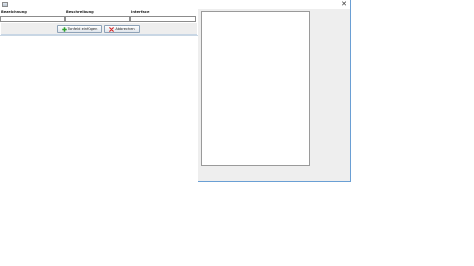  I want to click on close-button: ✕, so click(344, 4).